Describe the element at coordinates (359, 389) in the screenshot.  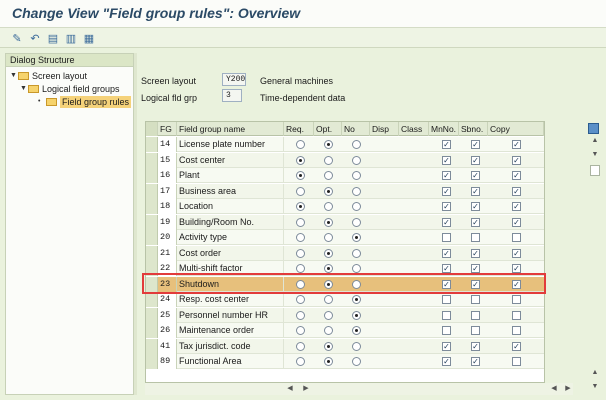
I see `horizontal-scrollbar: ◀ ▶ ◀ ▶` at that location.